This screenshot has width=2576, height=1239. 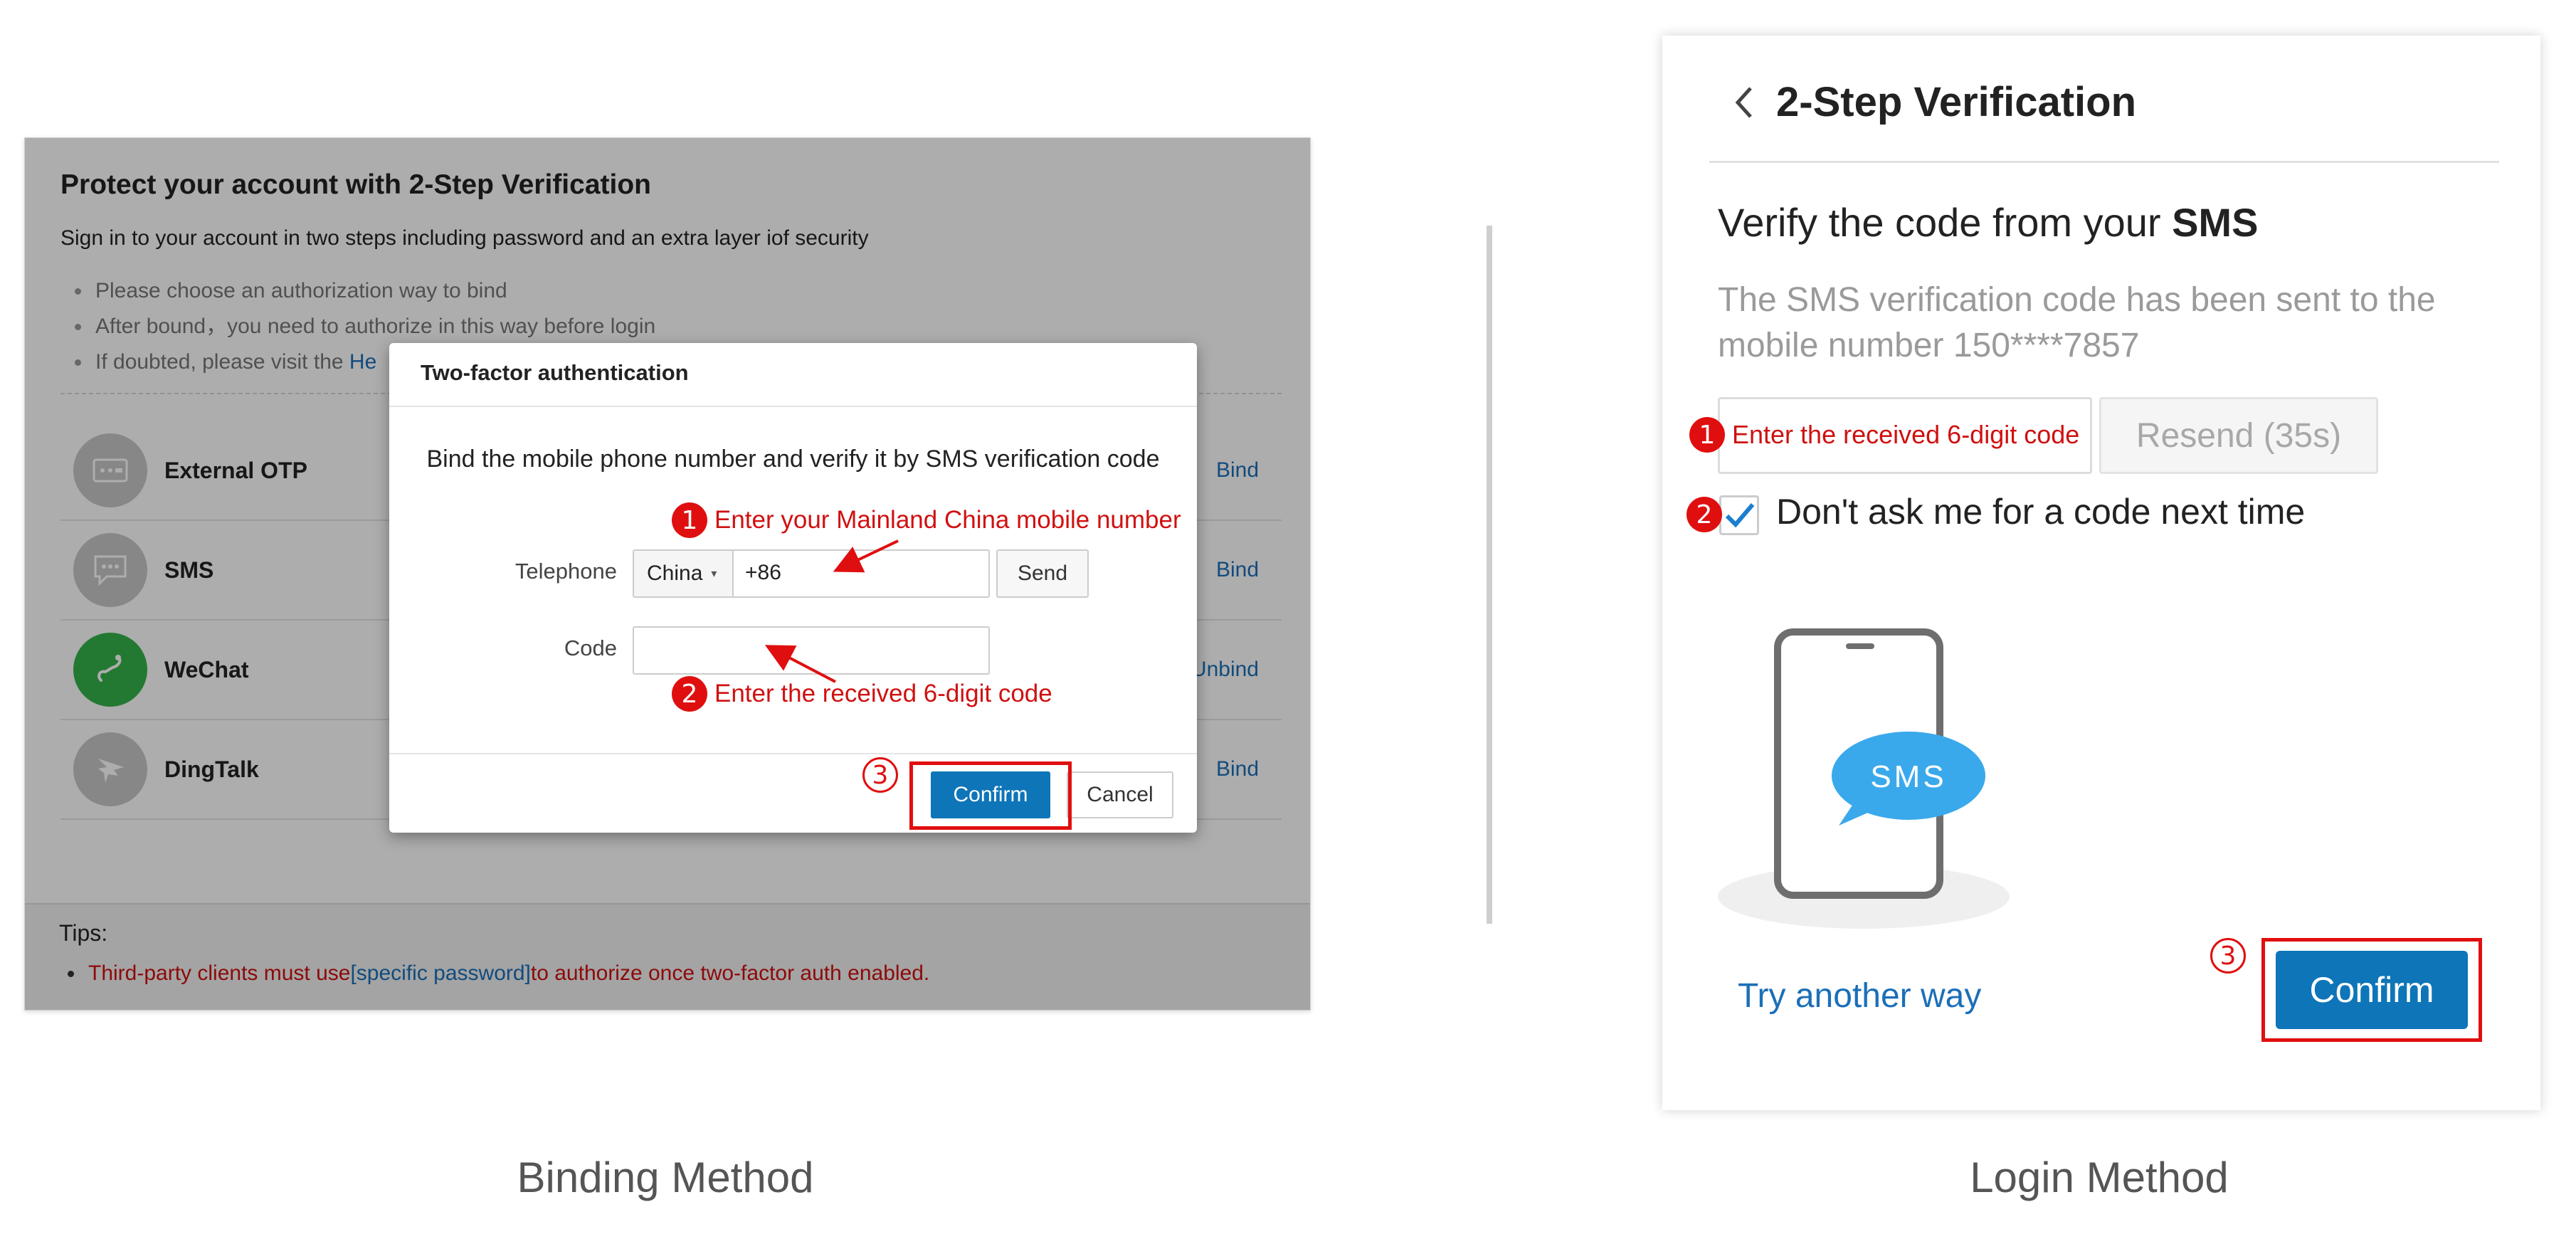 What do you see at coordinates (763, 573) in the screenshot?
I see `phone-input: +86` at bounding box center [763, 573].